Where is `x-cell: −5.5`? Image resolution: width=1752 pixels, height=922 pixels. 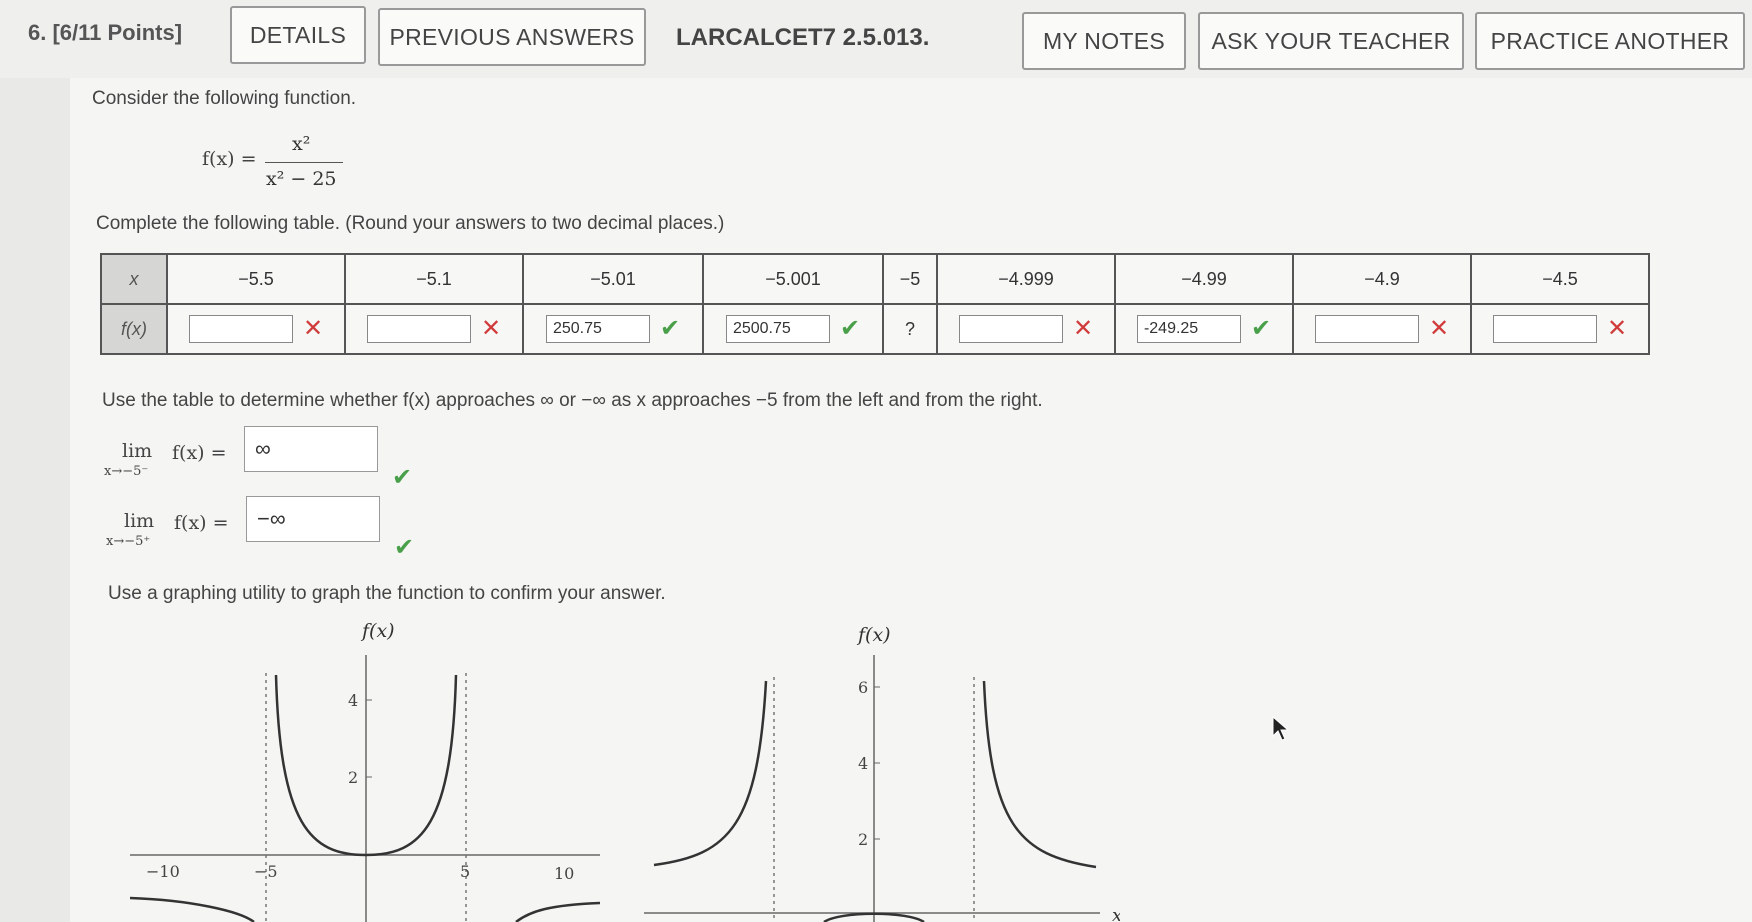 x-cell: −5.5 is located at coordinates (256, 279).